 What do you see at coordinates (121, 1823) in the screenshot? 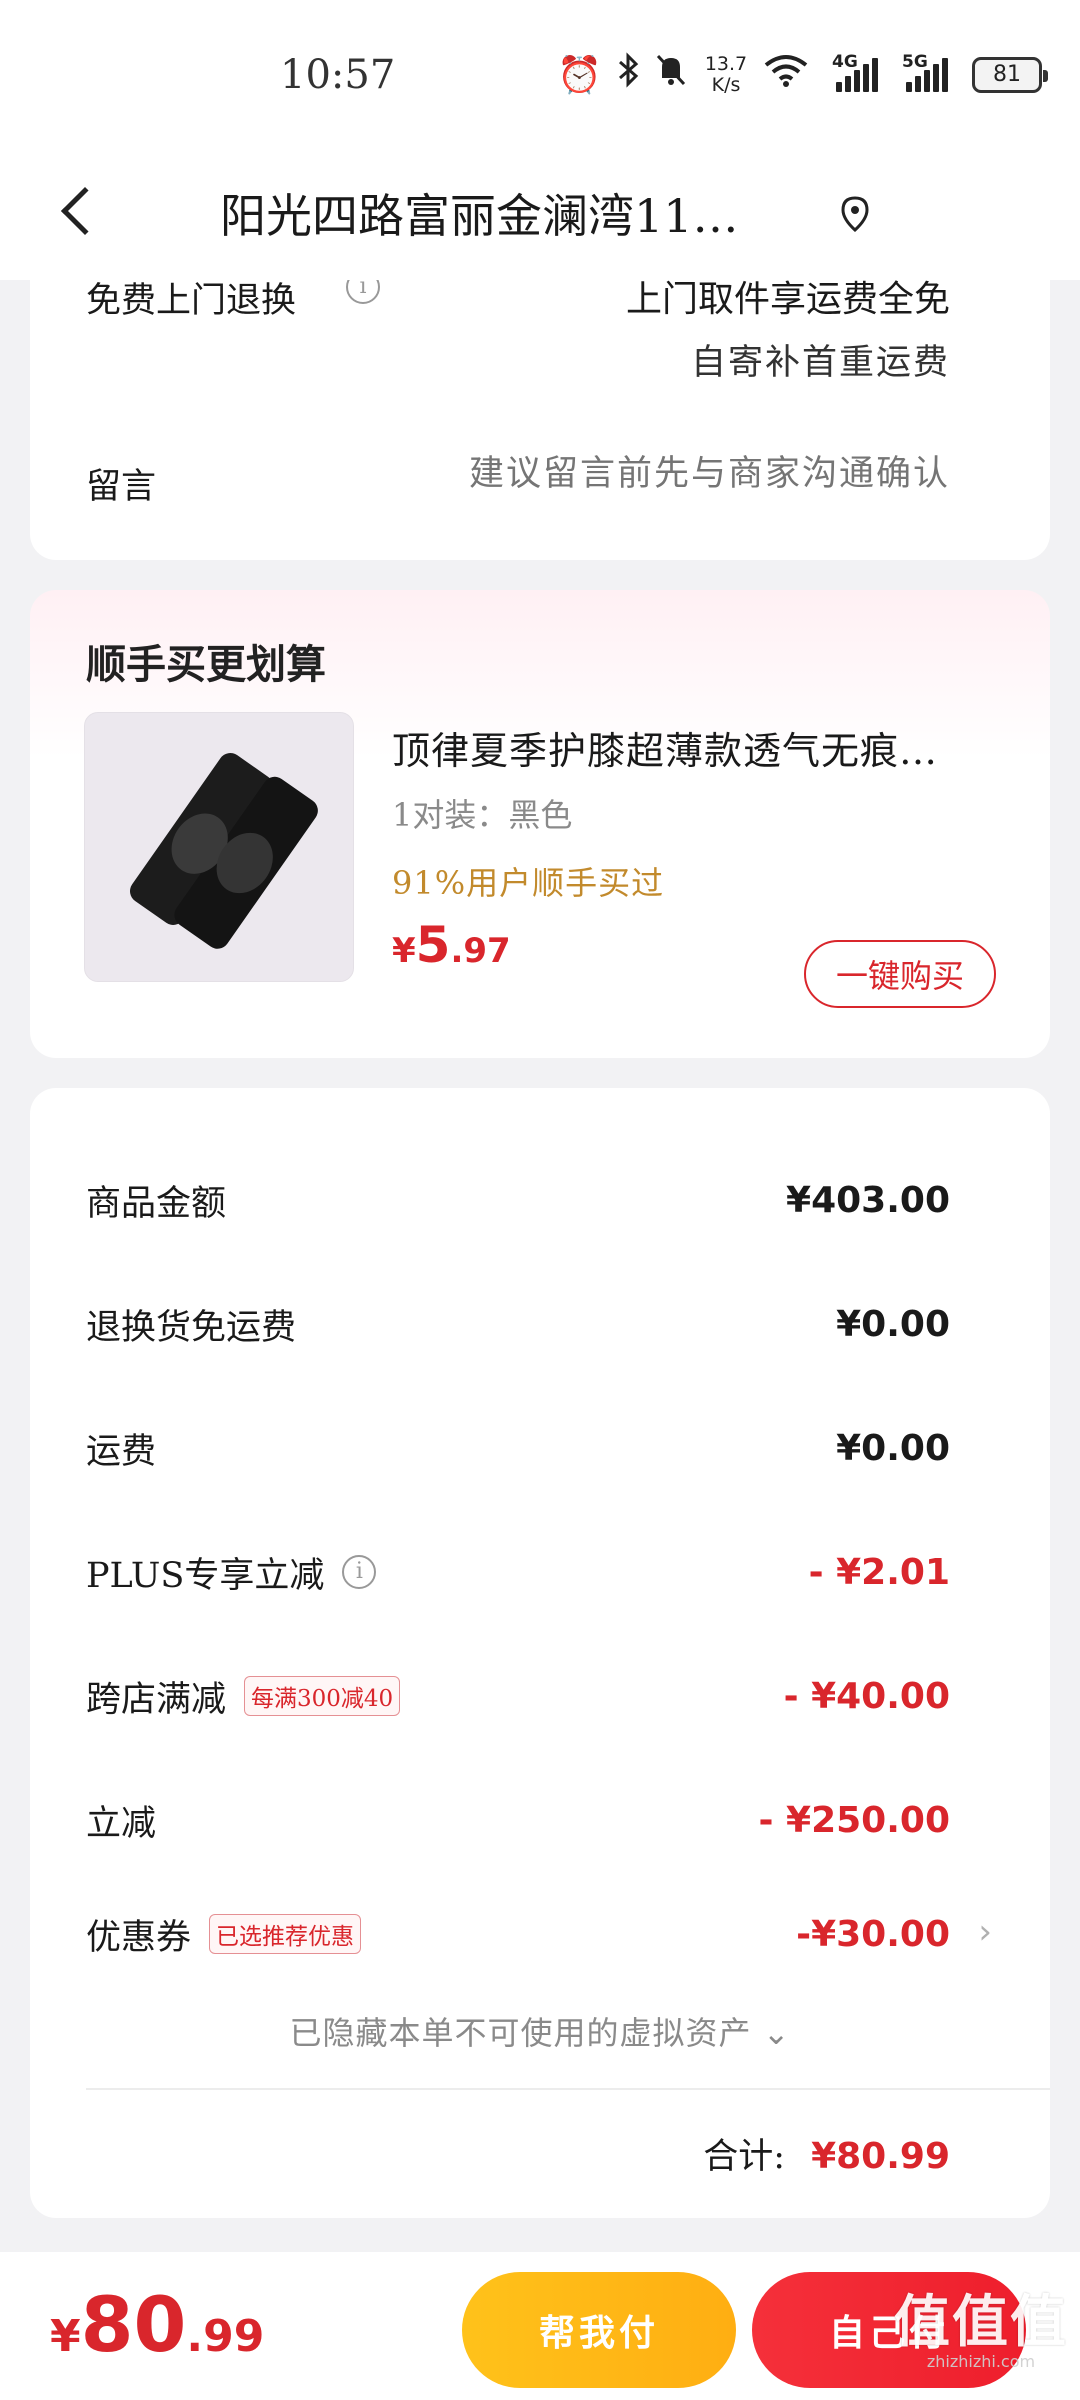
I see `row-label: 立减` at bounding box center [121, 1823].